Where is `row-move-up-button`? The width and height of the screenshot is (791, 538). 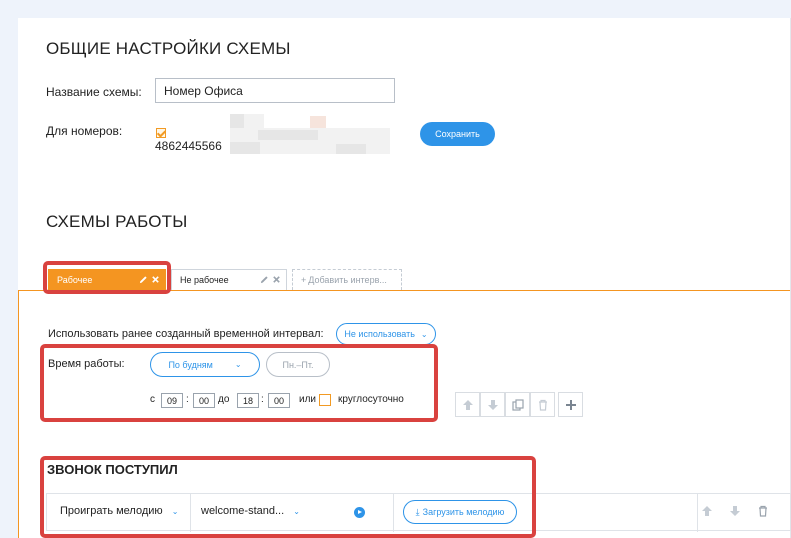 row-move-up-button is located at coordinates (707, 511).